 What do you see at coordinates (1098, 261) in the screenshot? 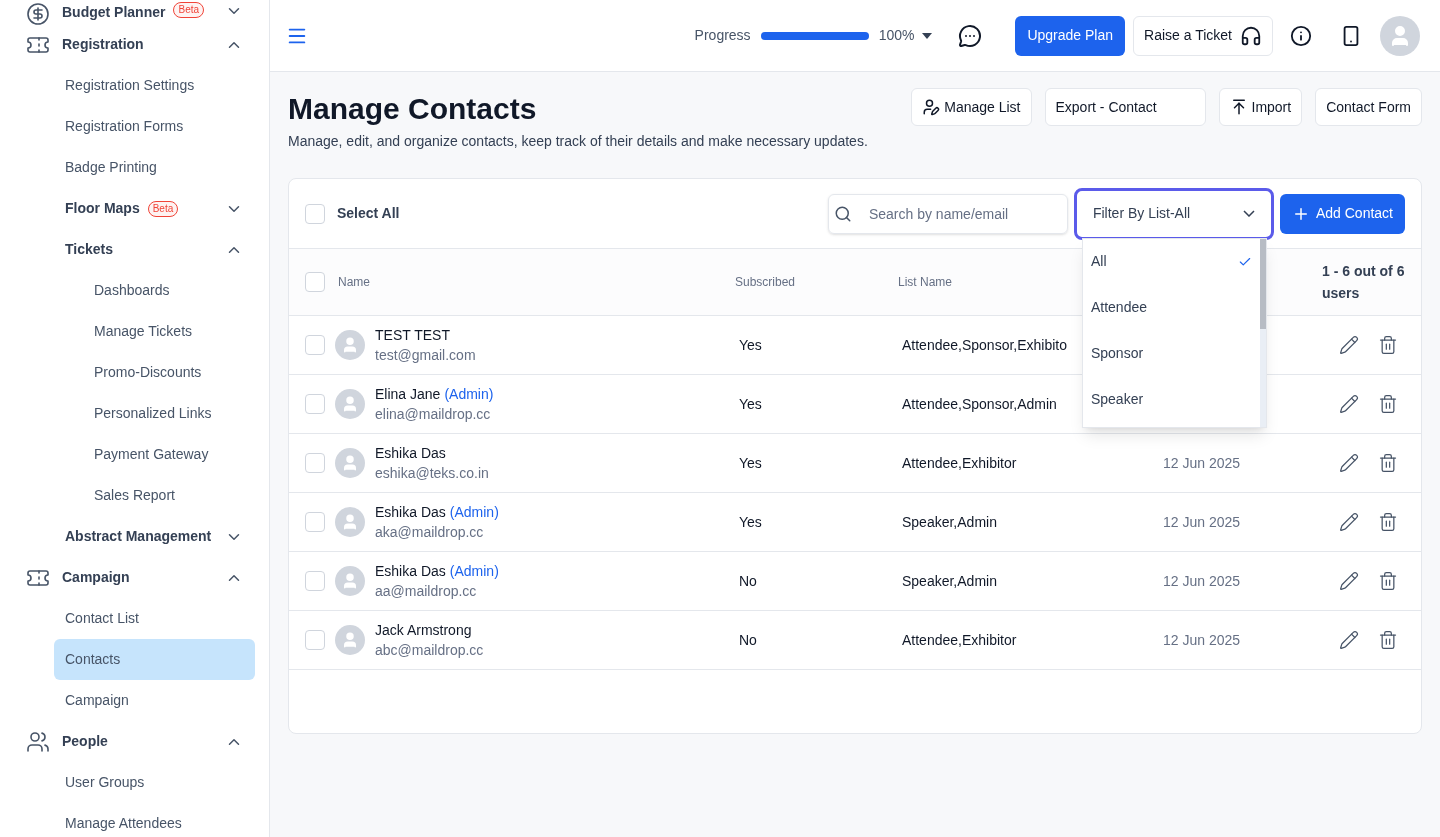
I see `dropdown-option: All` at bounding box center [1098, 261].